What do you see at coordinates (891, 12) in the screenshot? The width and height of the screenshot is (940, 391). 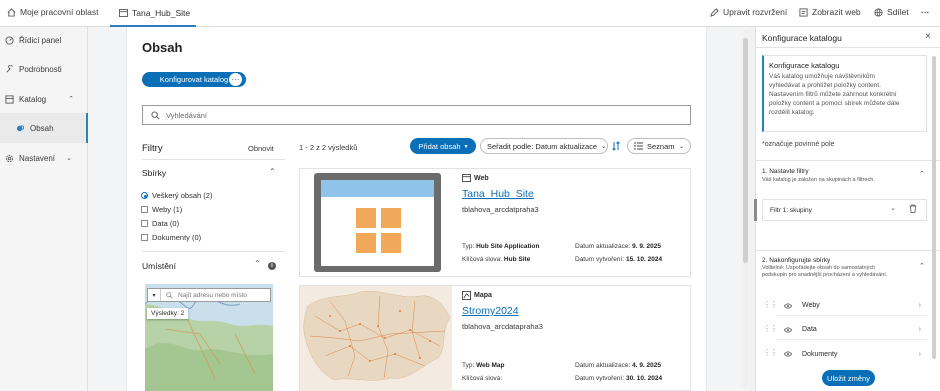 I see `share-button: Sdílet` at bounding box center [891, 12].